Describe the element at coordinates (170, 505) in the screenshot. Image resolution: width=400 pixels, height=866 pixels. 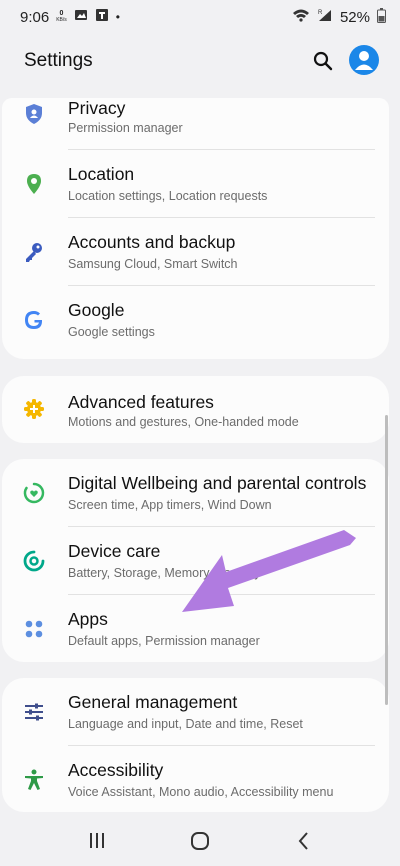
I see `item-subtitle: Screen time, App timers, Wind Down` at that location.